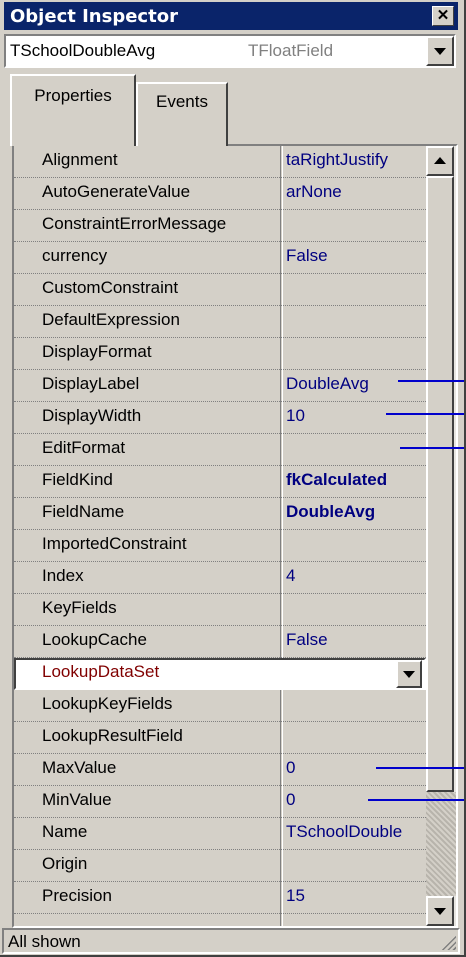 The height and width of the screenshot is (957, 466). I want to click on property-value: fkCalculated, so click(355, 480).